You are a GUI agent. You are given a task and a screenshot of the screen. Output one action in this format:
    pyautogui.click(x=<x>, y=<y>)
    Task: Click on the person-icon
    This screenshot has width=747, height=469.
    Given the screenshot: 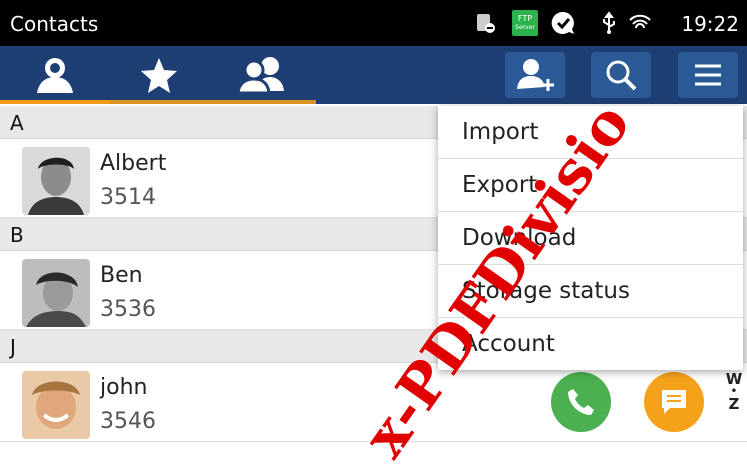 What is the action you would take?
    pyautogui.click(x=54, y=75)
    